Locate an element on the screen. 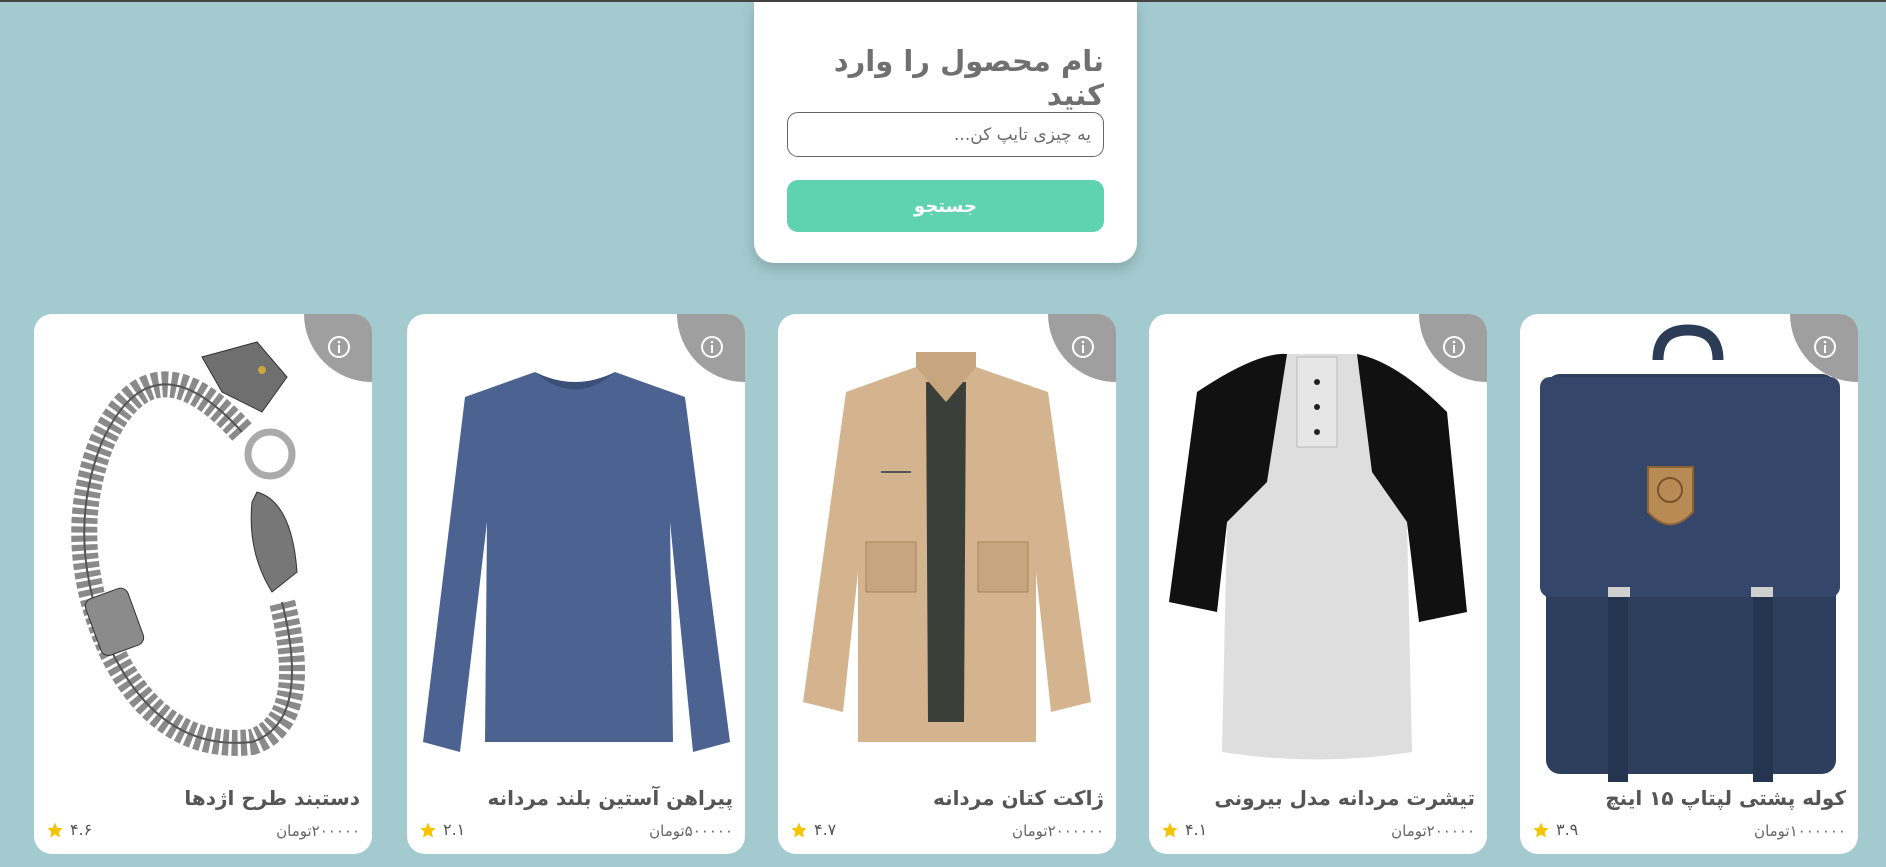  product-card-dragon-bracelet: دستبند طرح اژدها ۲۰۰۰۰۰تومان ۴.۶ is located at coordinates (203, 584).